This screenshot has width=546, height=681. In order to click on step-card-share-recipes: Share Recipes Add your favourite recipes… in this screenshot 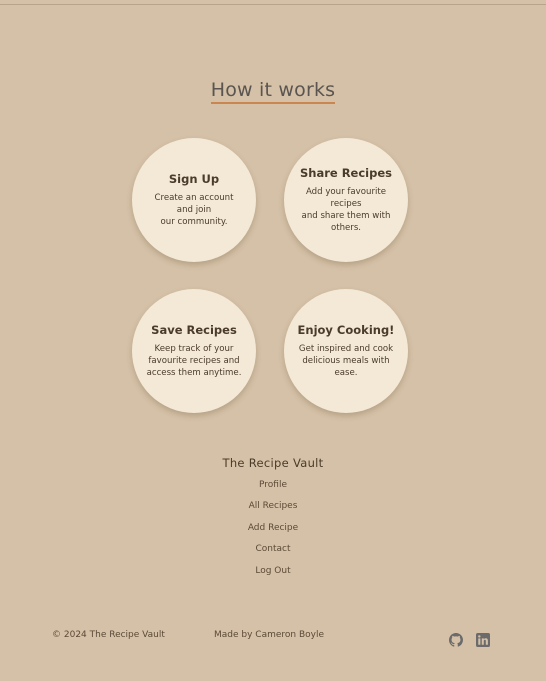, I will do `click(346, 200)`.